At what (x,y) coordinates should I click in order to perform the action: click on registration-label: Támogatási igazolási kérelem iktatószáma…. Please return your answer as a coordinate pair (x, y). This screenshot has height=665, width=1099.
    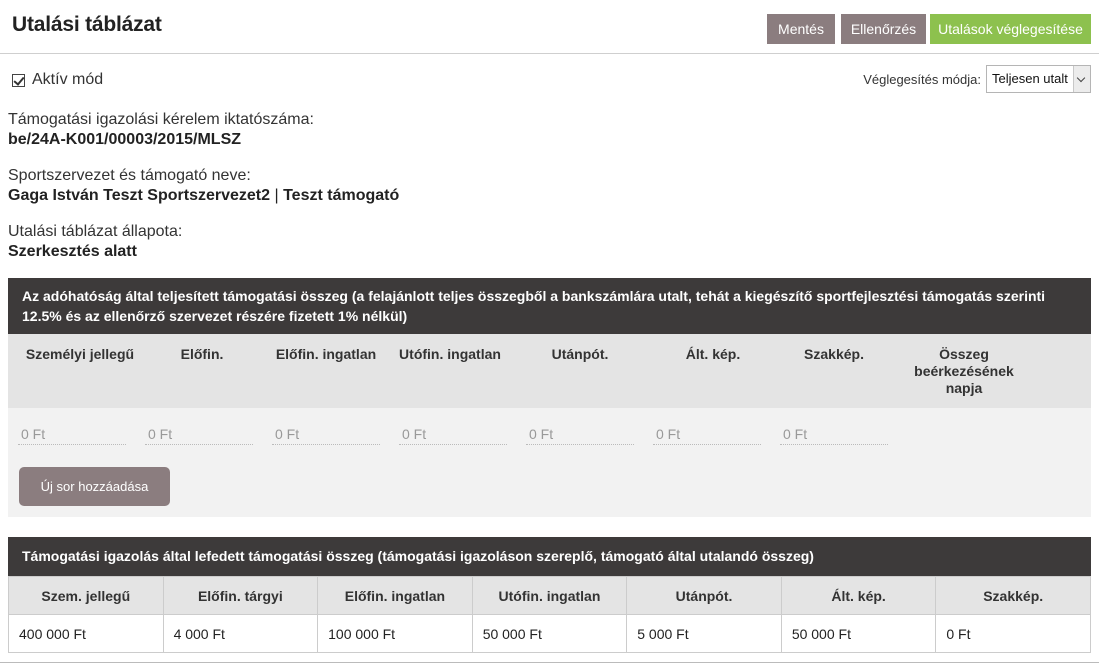
    Looking at the image, I should click on (161, 119).